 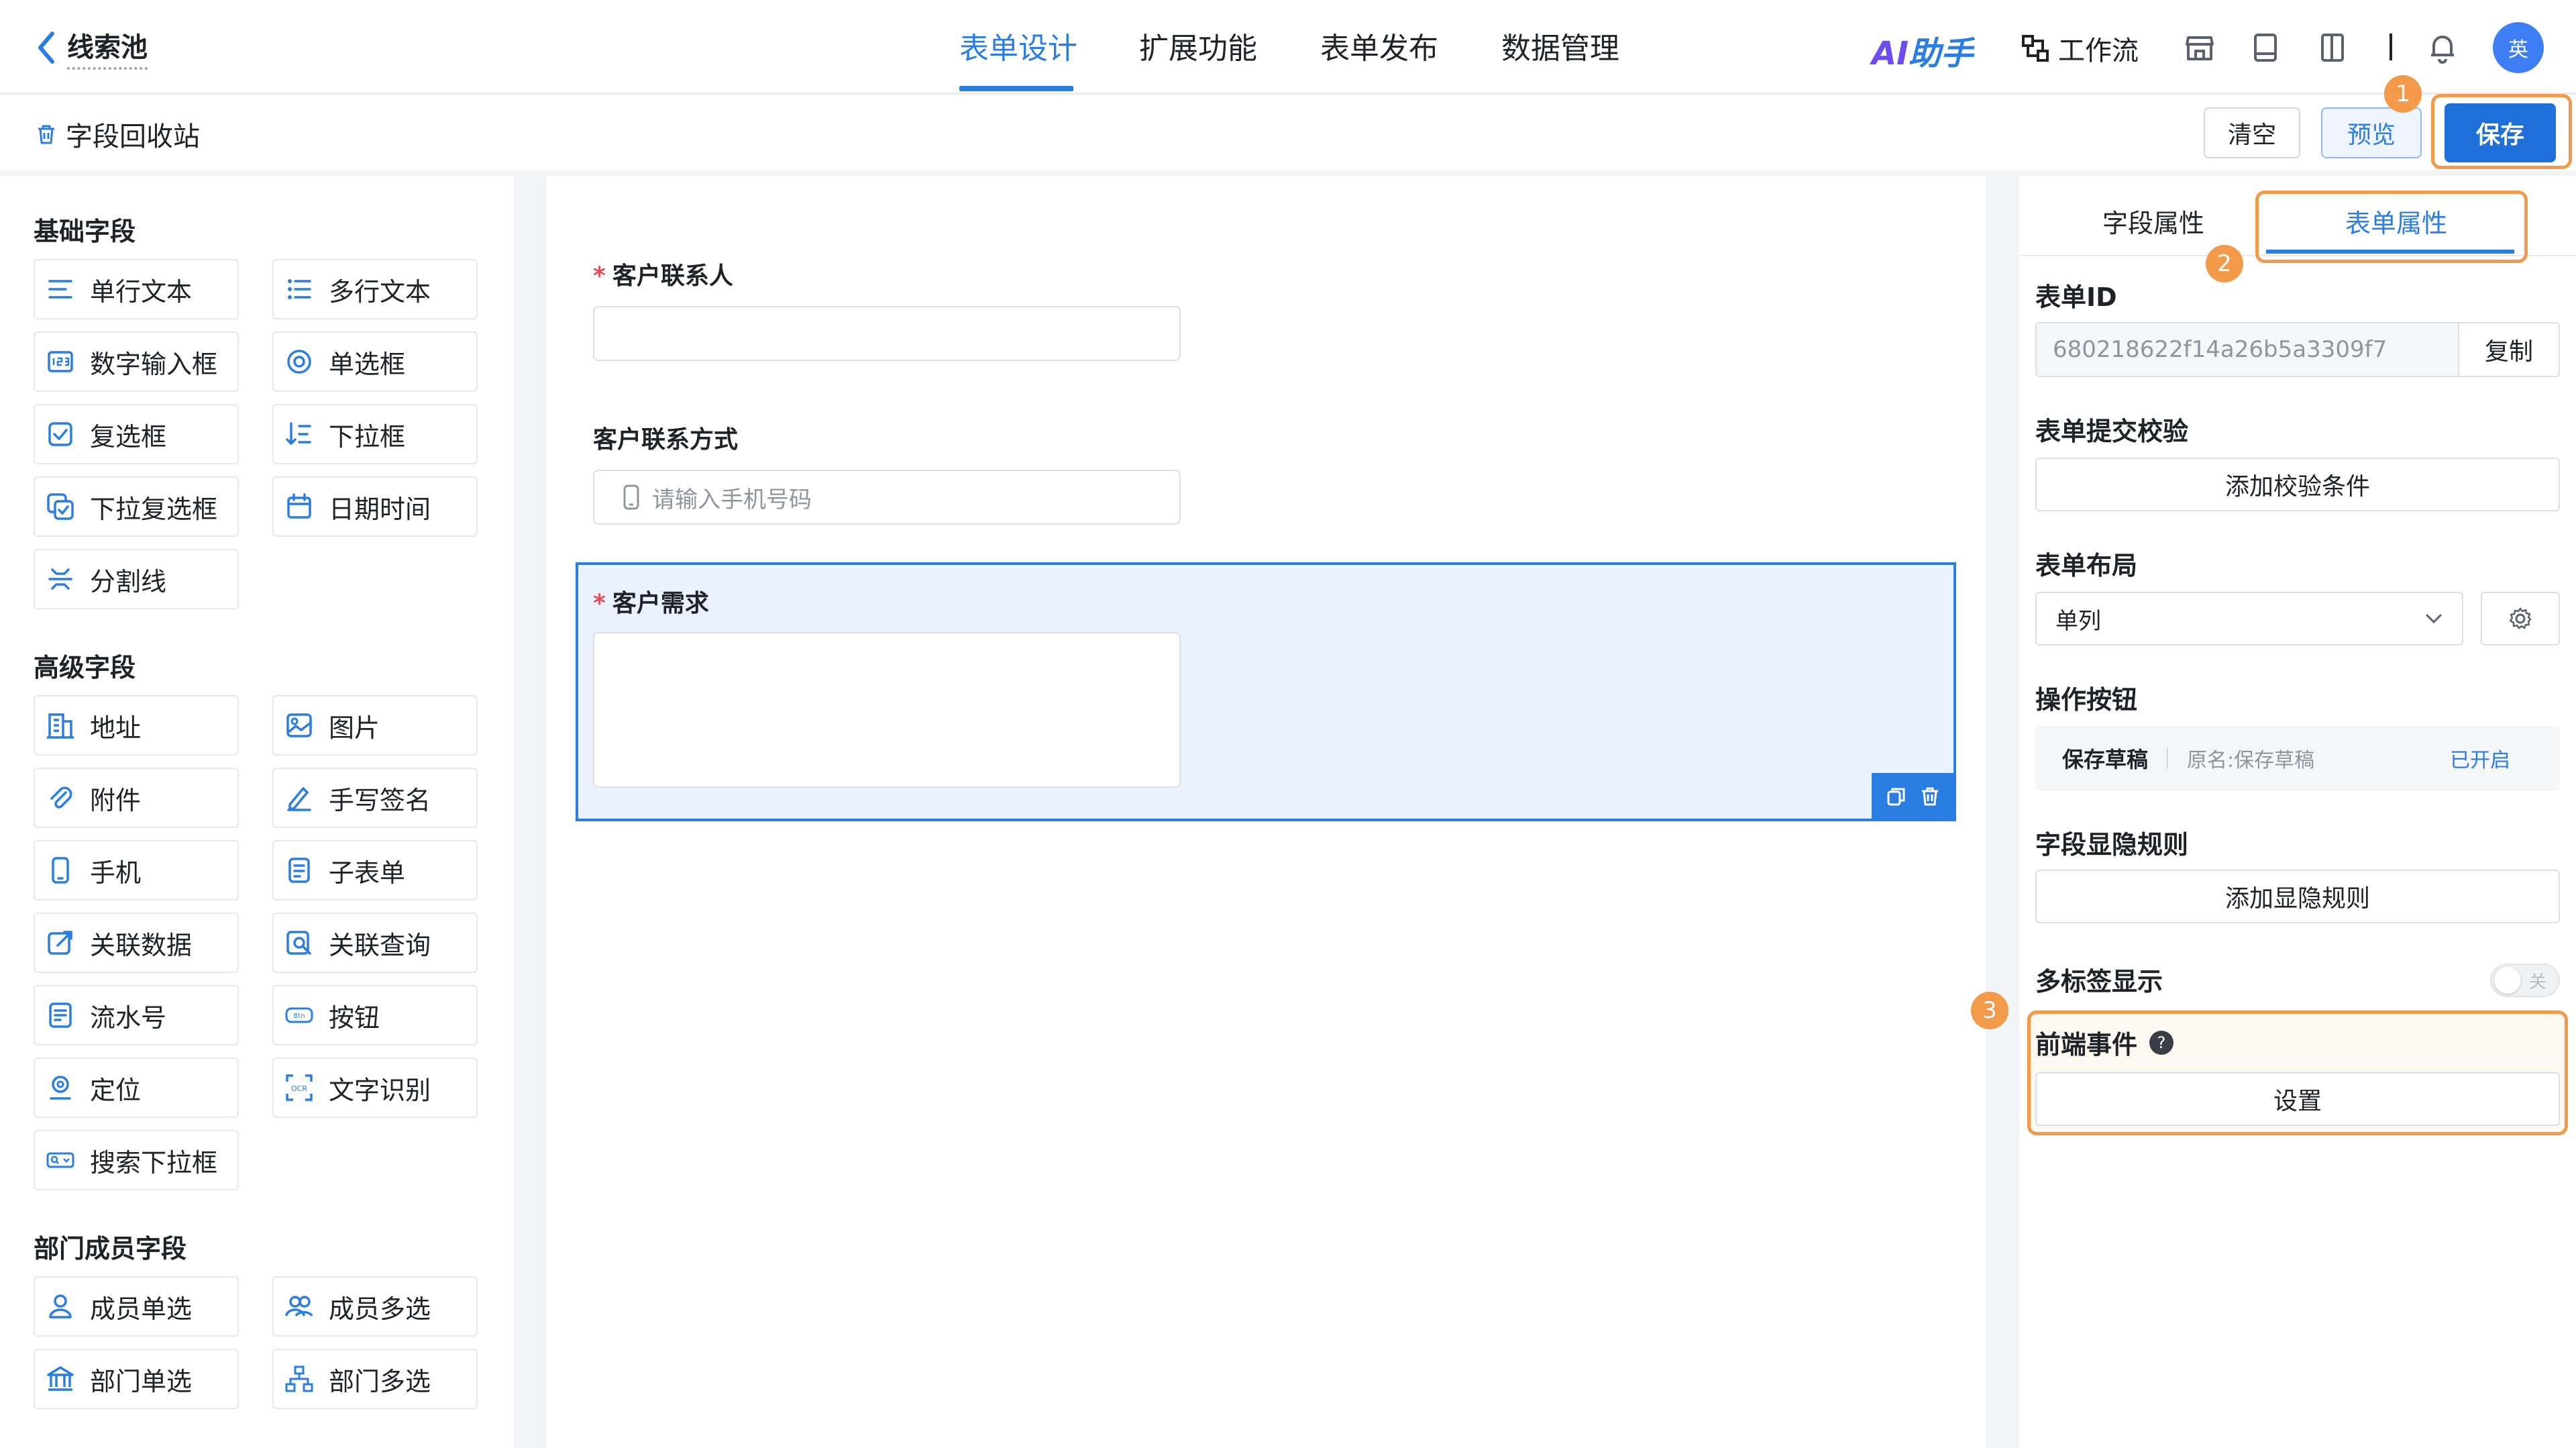 What do you see at coordinates (299, 1016) in the screenshot?
I see `svg-text: Btn` at bounding box center [299, 1016].